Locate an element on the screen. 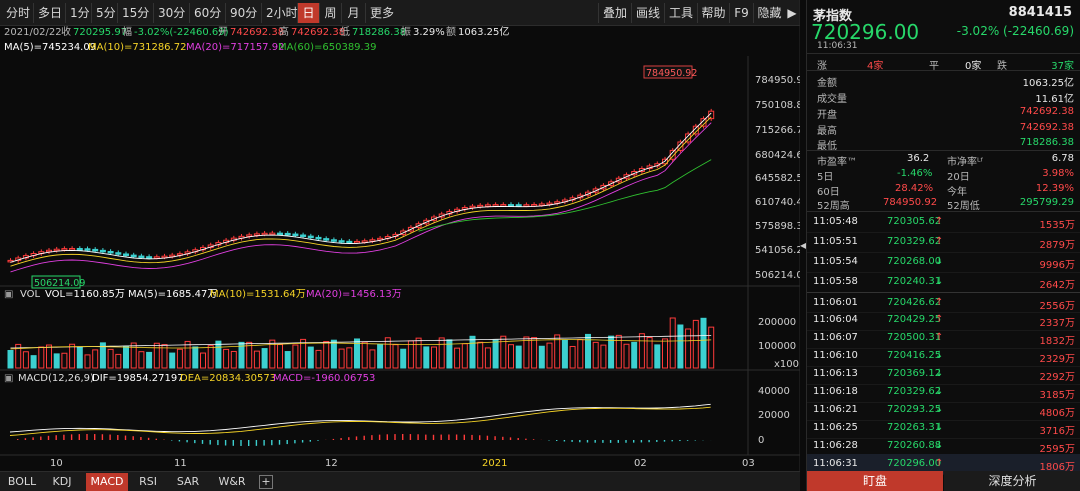  volume-legend-icon: ▣ is located at coordinates (8, 295).